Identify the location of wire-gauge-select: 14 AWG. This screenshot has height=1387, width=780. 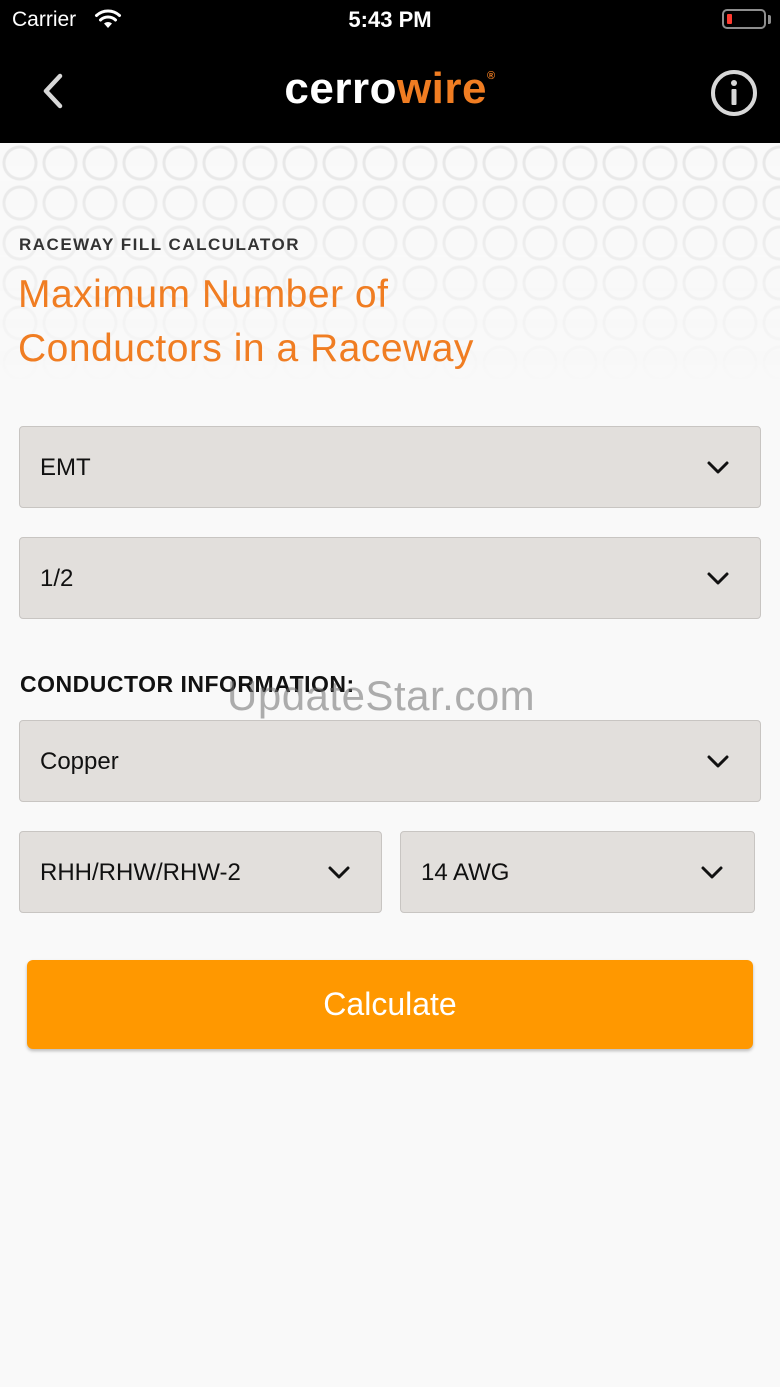
(577, 872).